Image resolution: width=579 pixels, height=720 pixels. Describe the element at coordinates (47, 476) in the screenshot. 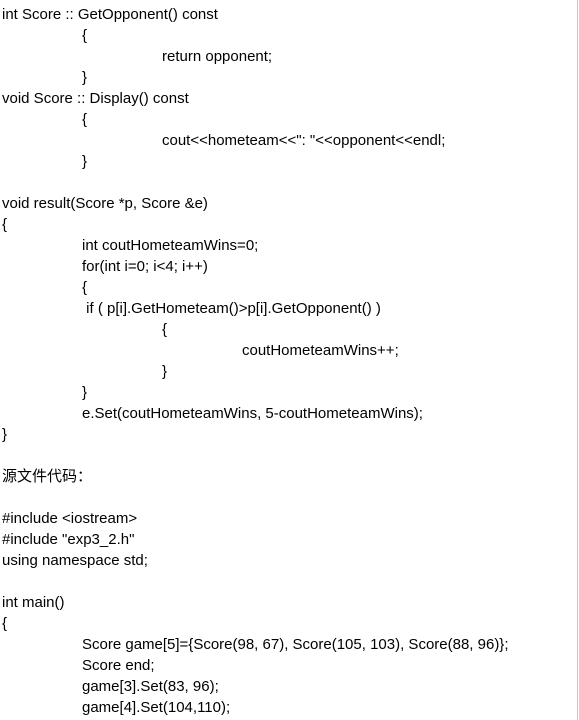

I see `section-heading: 源文件代码：` at that location.